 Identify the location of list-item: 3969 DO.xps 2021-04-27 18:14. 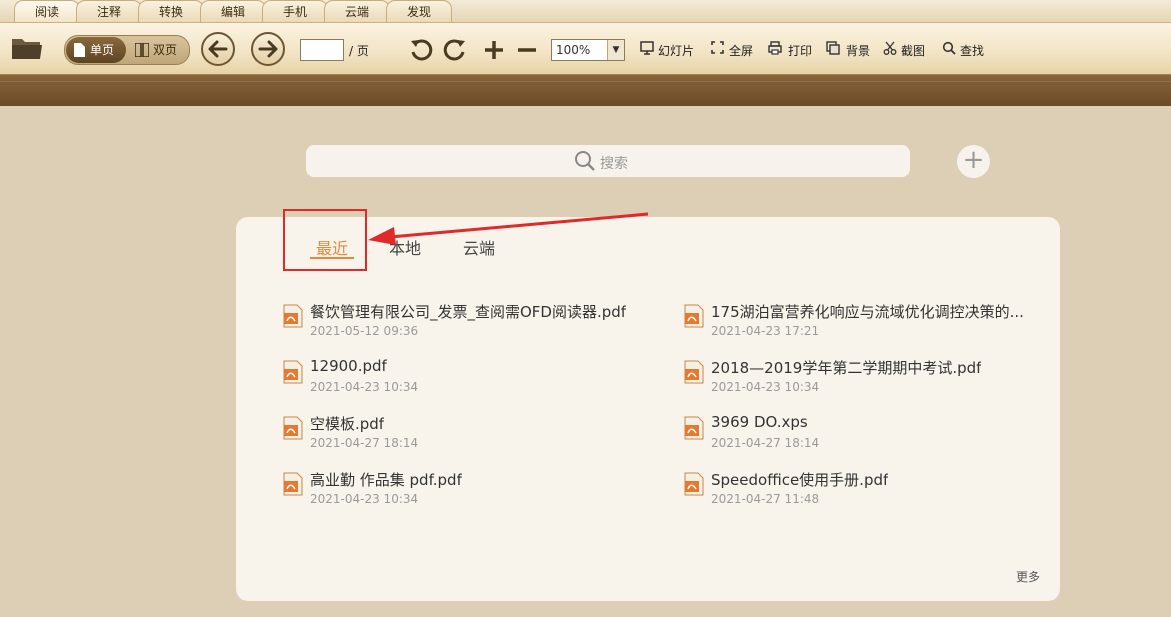
(863, 435).